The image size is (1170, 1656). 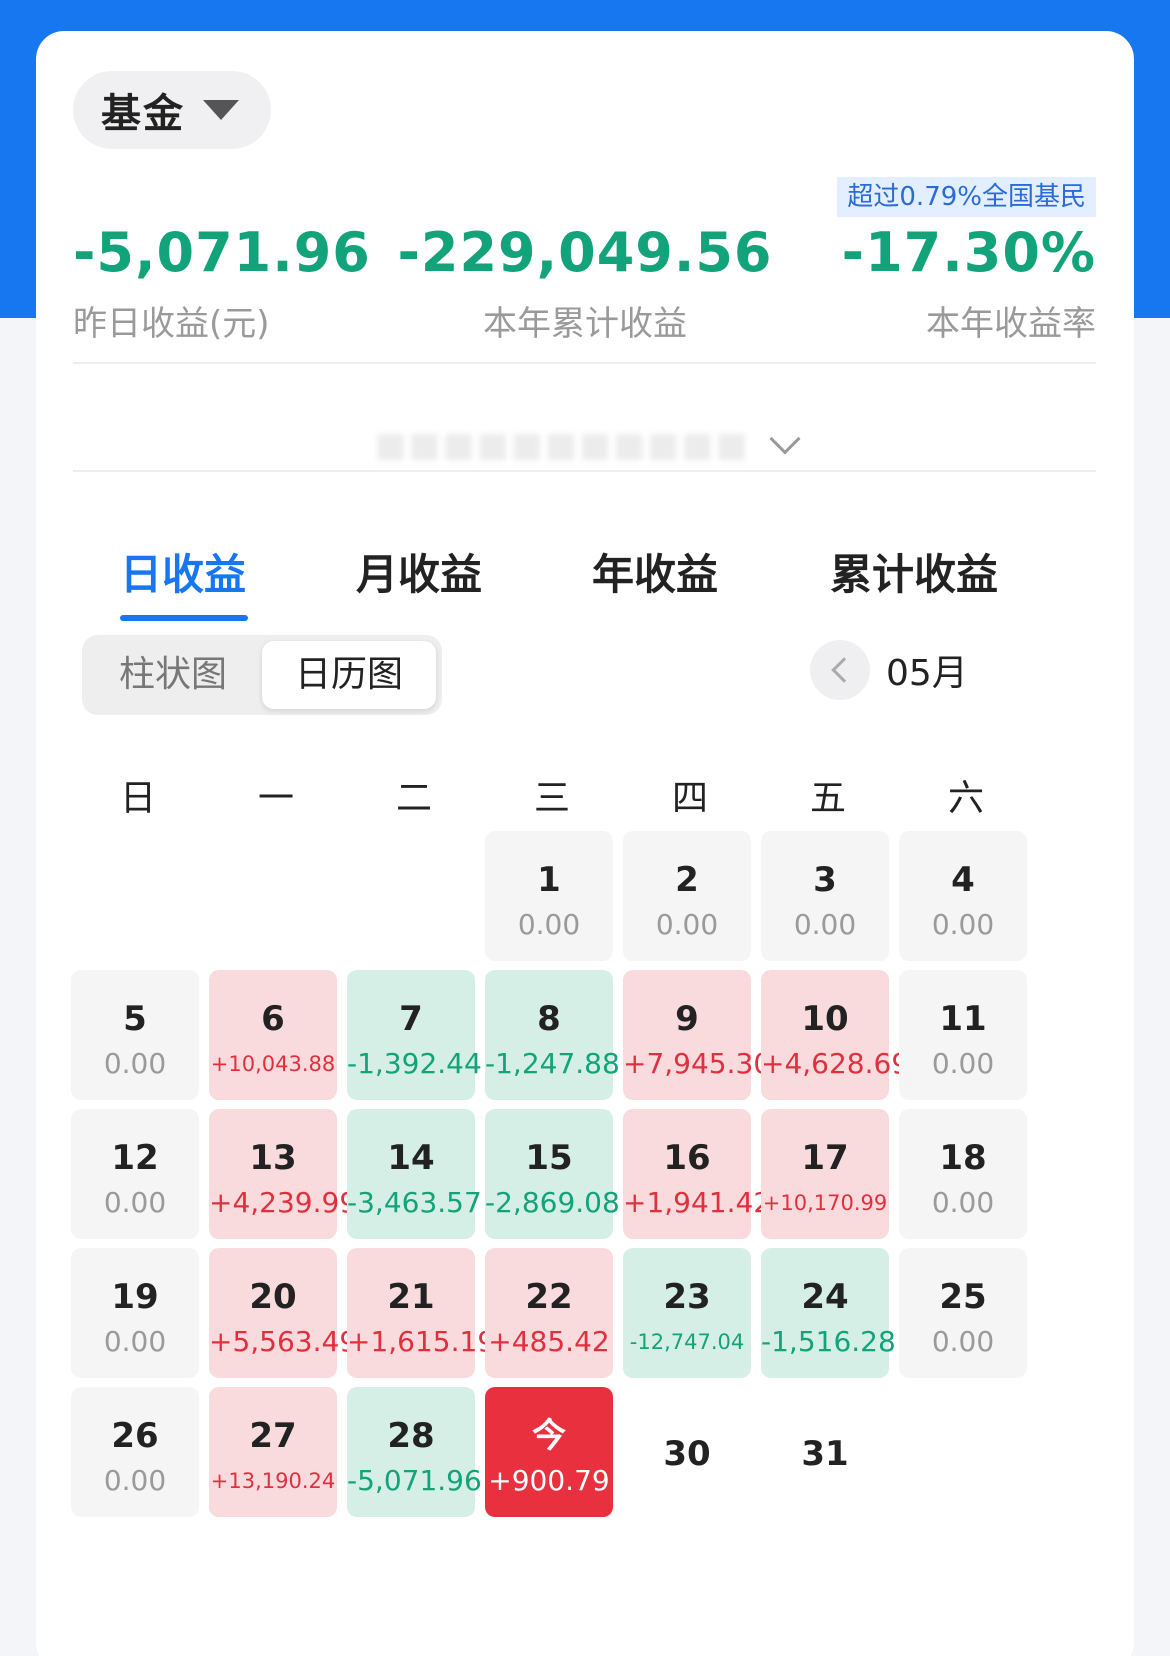 I want to click on calendar-day: 21 +1,615.19, so click(x=421, y=1313).